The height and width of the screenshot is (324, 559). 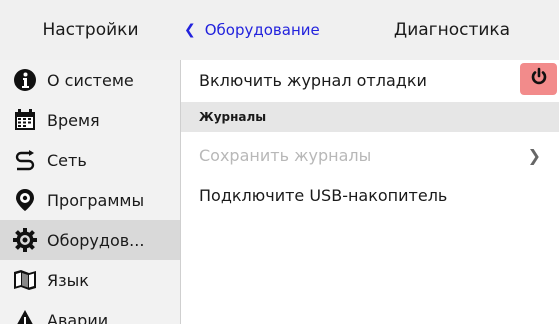 What do you see at coordinates (25, 120) in the screenshot?
I see `calendar-icon` at bounding box center [25, 120].